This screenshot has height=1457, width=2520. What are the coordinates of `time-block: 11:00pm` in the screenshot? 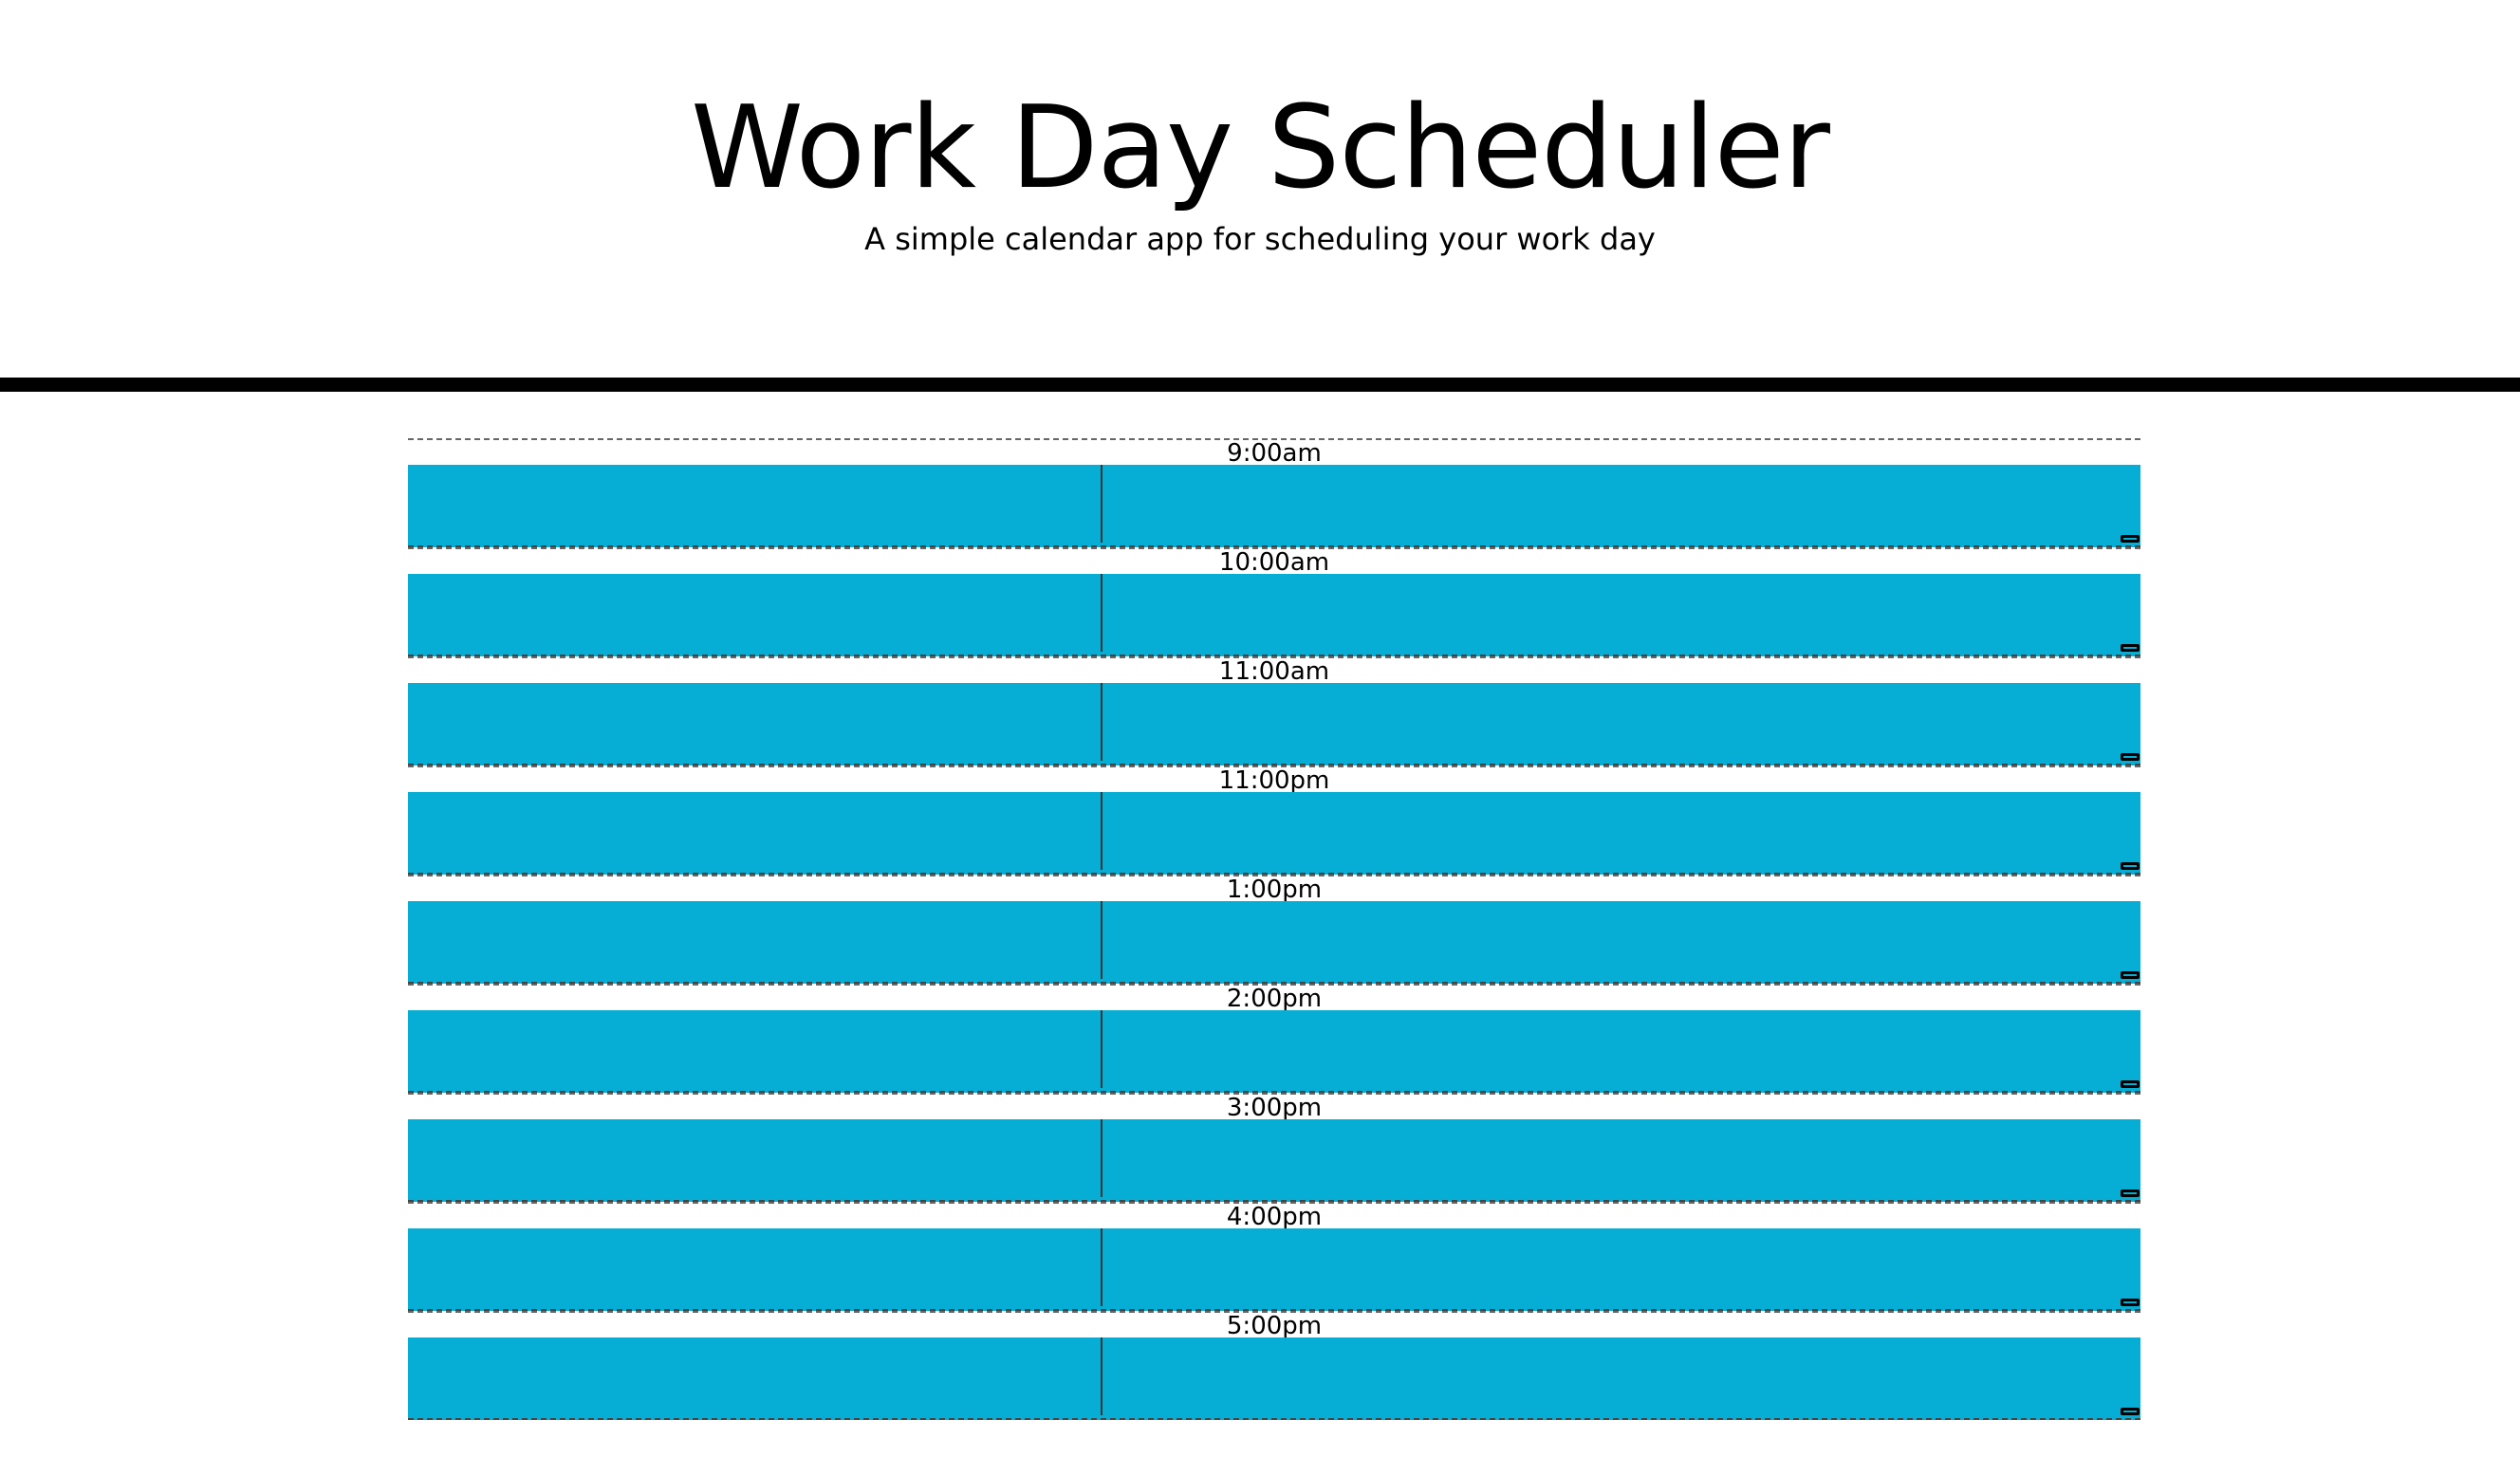 It's located at (1274, 820).